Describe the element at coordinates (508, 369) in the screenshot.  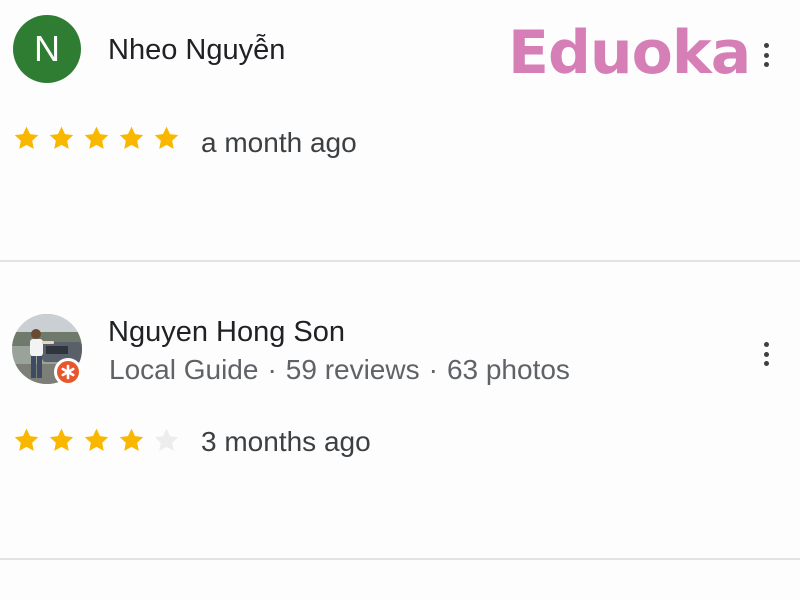
I see `photos-count: 63 photos` at that location.